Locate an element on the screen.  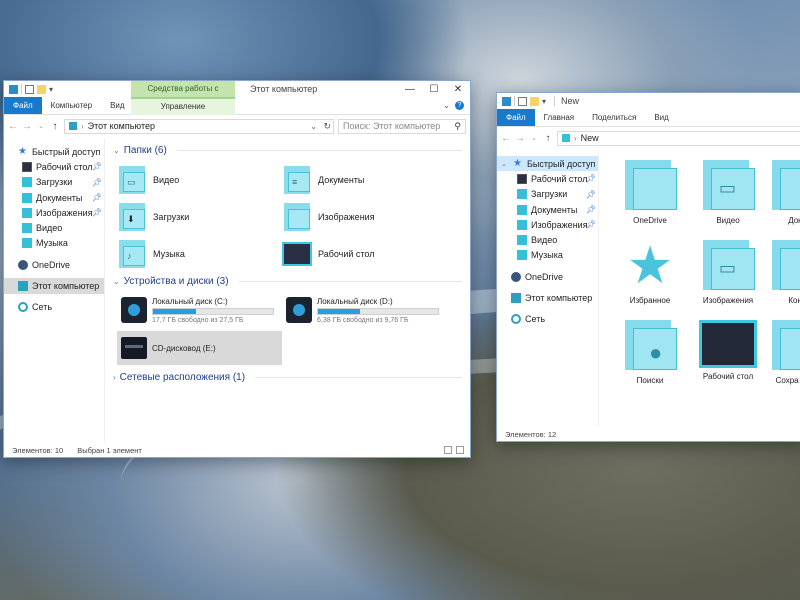
folder-pictures: ▭ Изображения is located at coordinates (728, 278).